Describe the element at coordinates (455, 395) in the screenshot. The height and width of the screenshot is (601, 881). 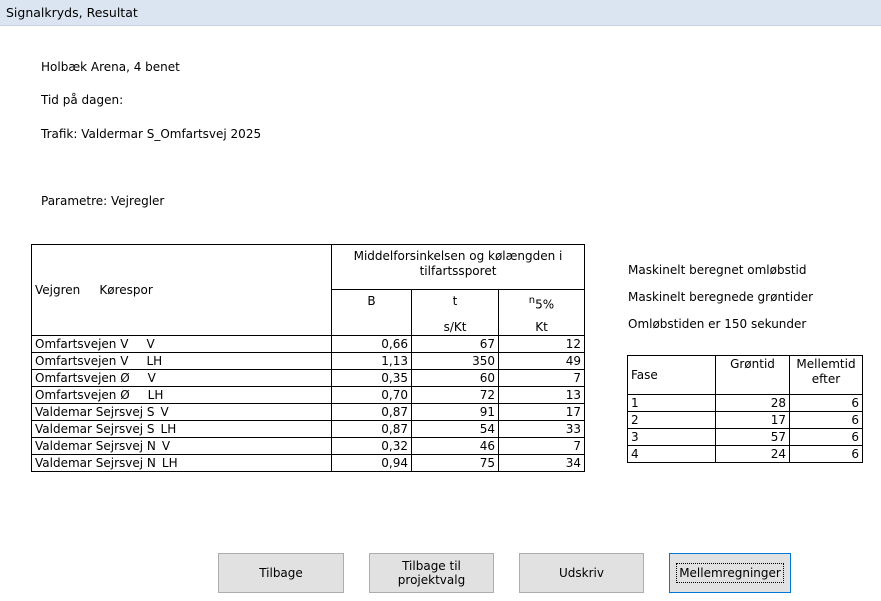
I see `row-t: 72` at that location.